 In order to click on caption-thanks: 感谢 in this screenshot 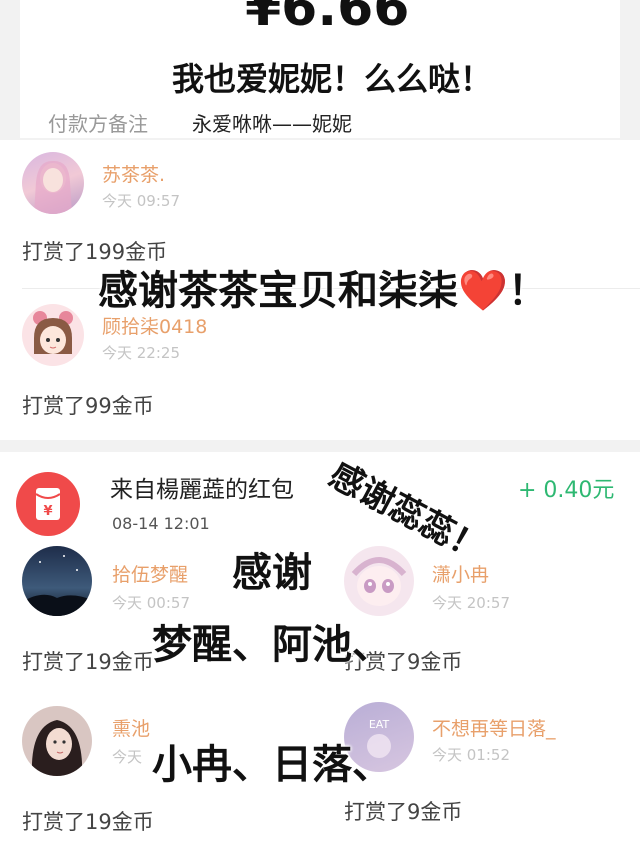, I will do `click(272, 573)`.